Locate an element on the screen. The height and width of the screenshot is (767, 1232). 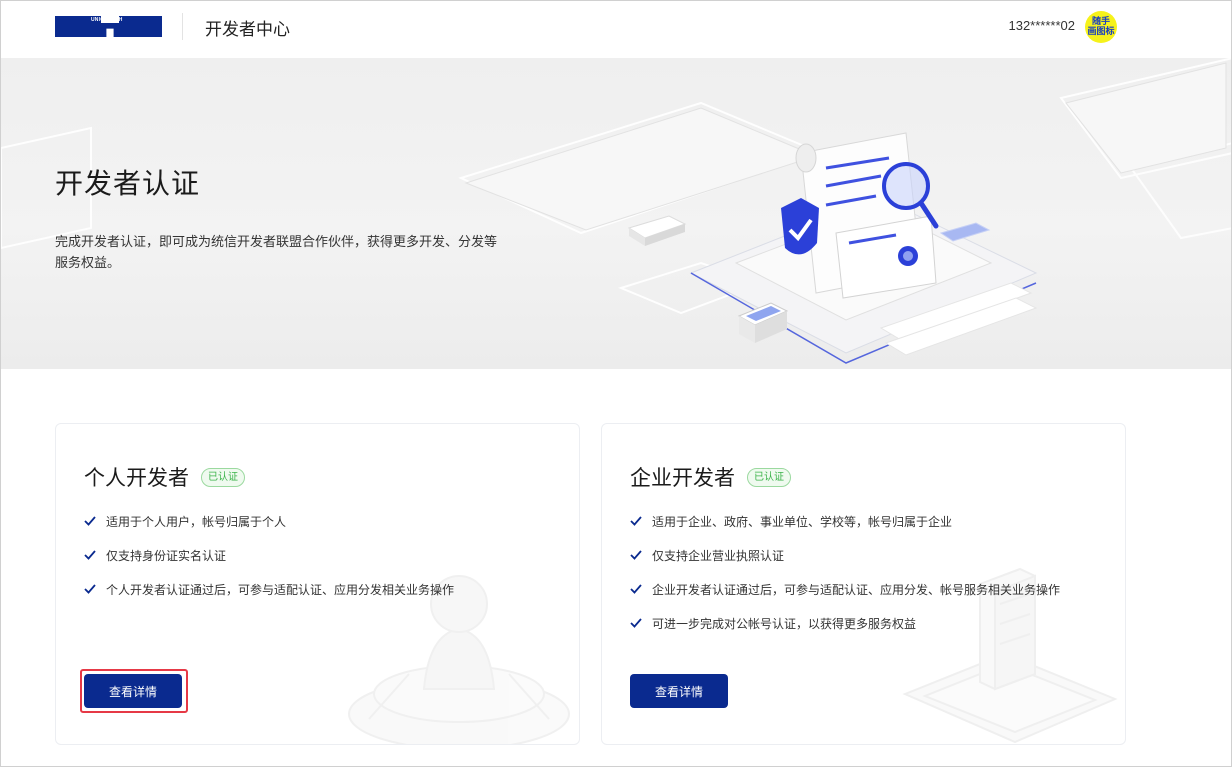
logo-text: UNIONTECH is located at coordinates (107, 20).